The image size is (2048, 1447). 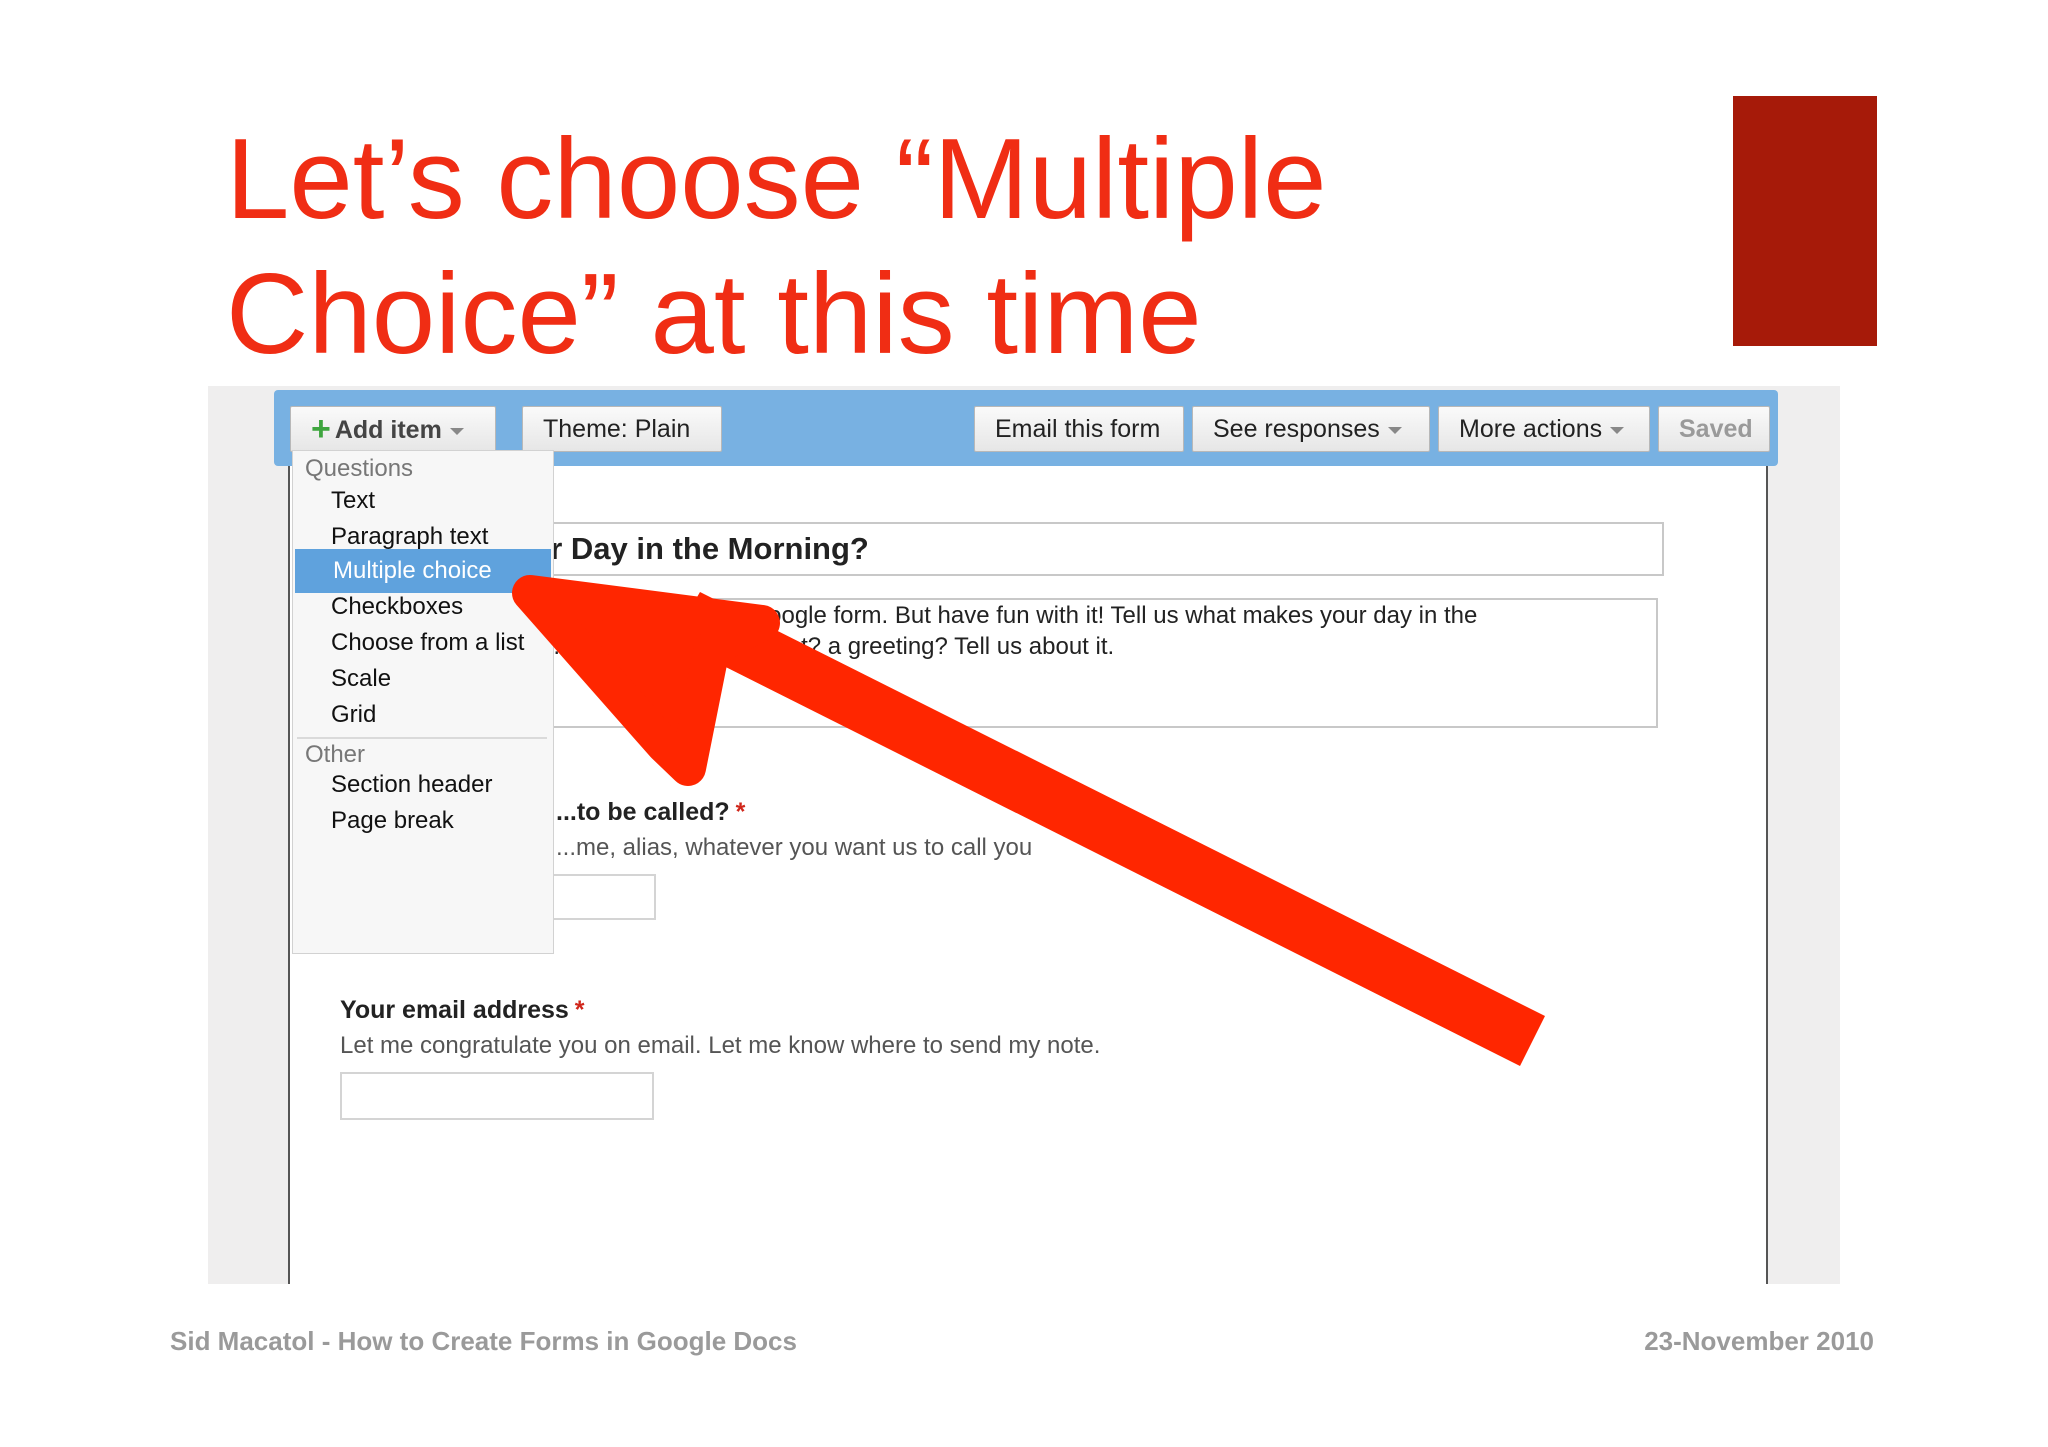 What do you see at coordinates (321, 429) in the screenshot?
I see `plus-icon: +` at bounding box center [321, 429].